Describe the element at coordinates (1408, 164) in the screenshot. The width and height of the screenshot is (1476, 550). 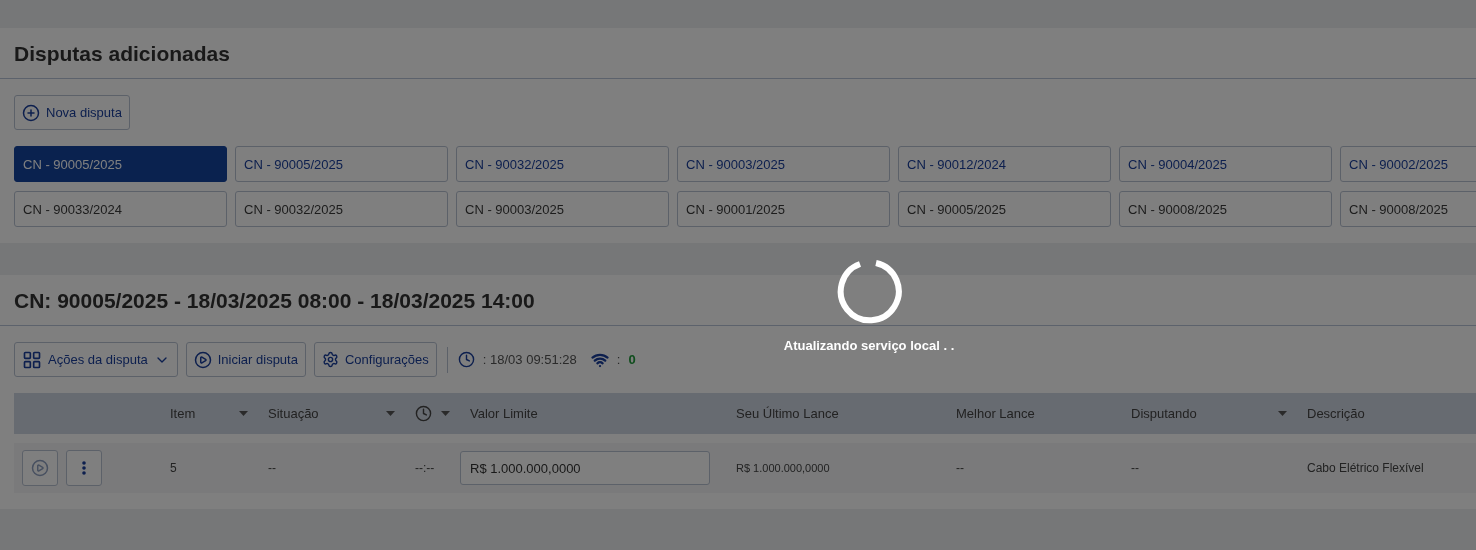
I see `dispute-tab: CN - 90002/2025` at that location.